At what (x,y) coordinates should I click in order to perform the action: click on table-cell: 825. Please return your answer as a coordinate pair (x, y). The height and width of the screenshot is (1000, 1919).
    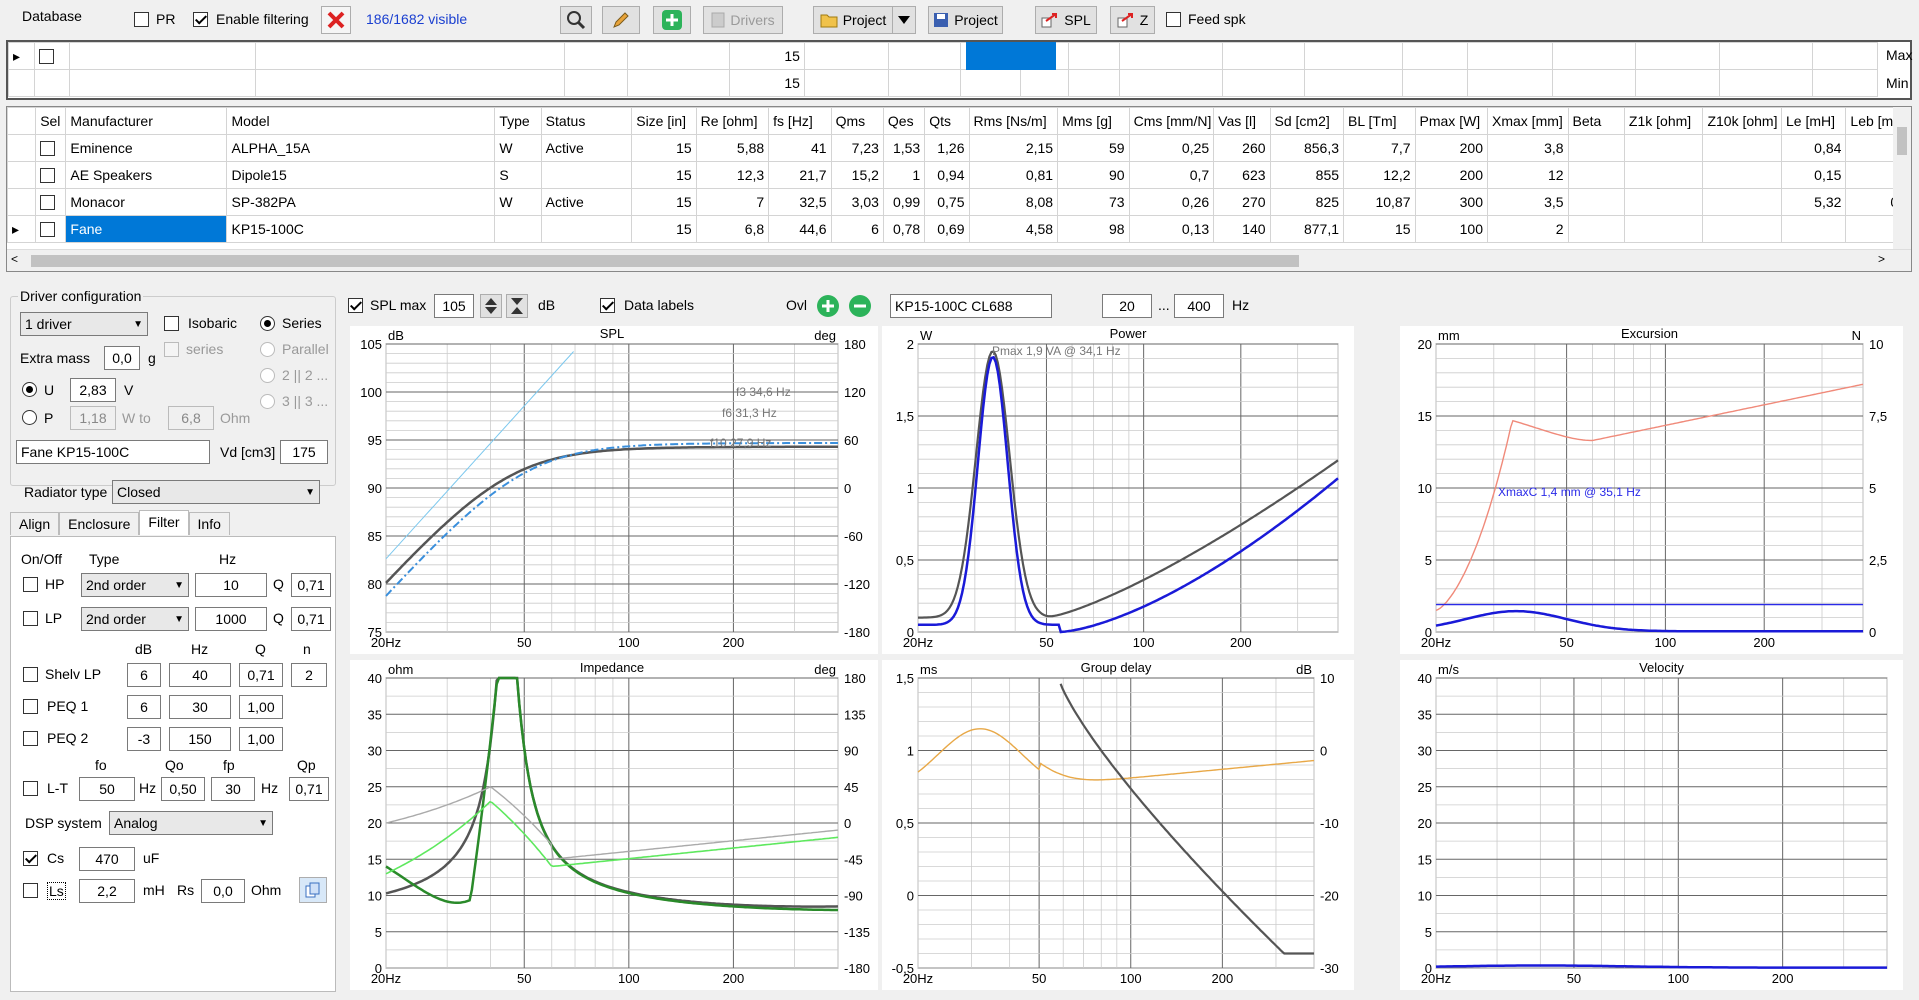
    Looking at the image, I should click on (1307, 202).